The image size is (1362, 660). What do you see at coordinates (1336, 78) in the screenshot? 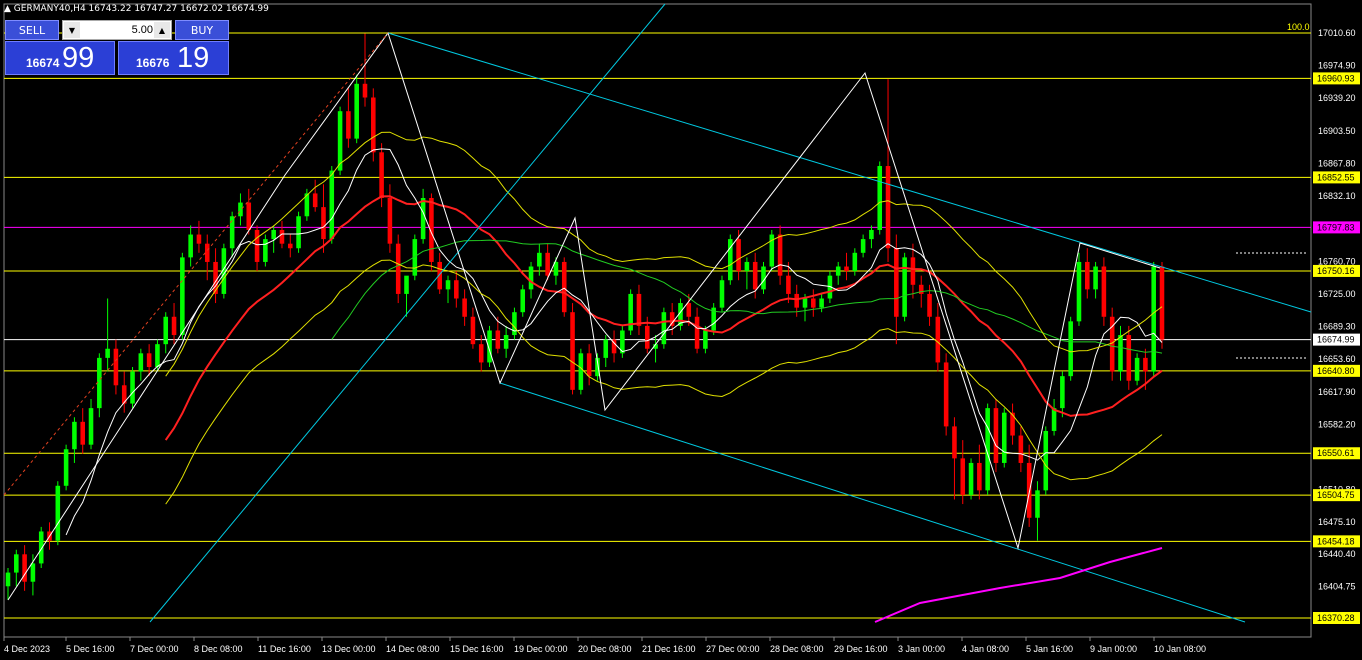
I see `level-label: 16960.93` at bounding box center [1336, 78].